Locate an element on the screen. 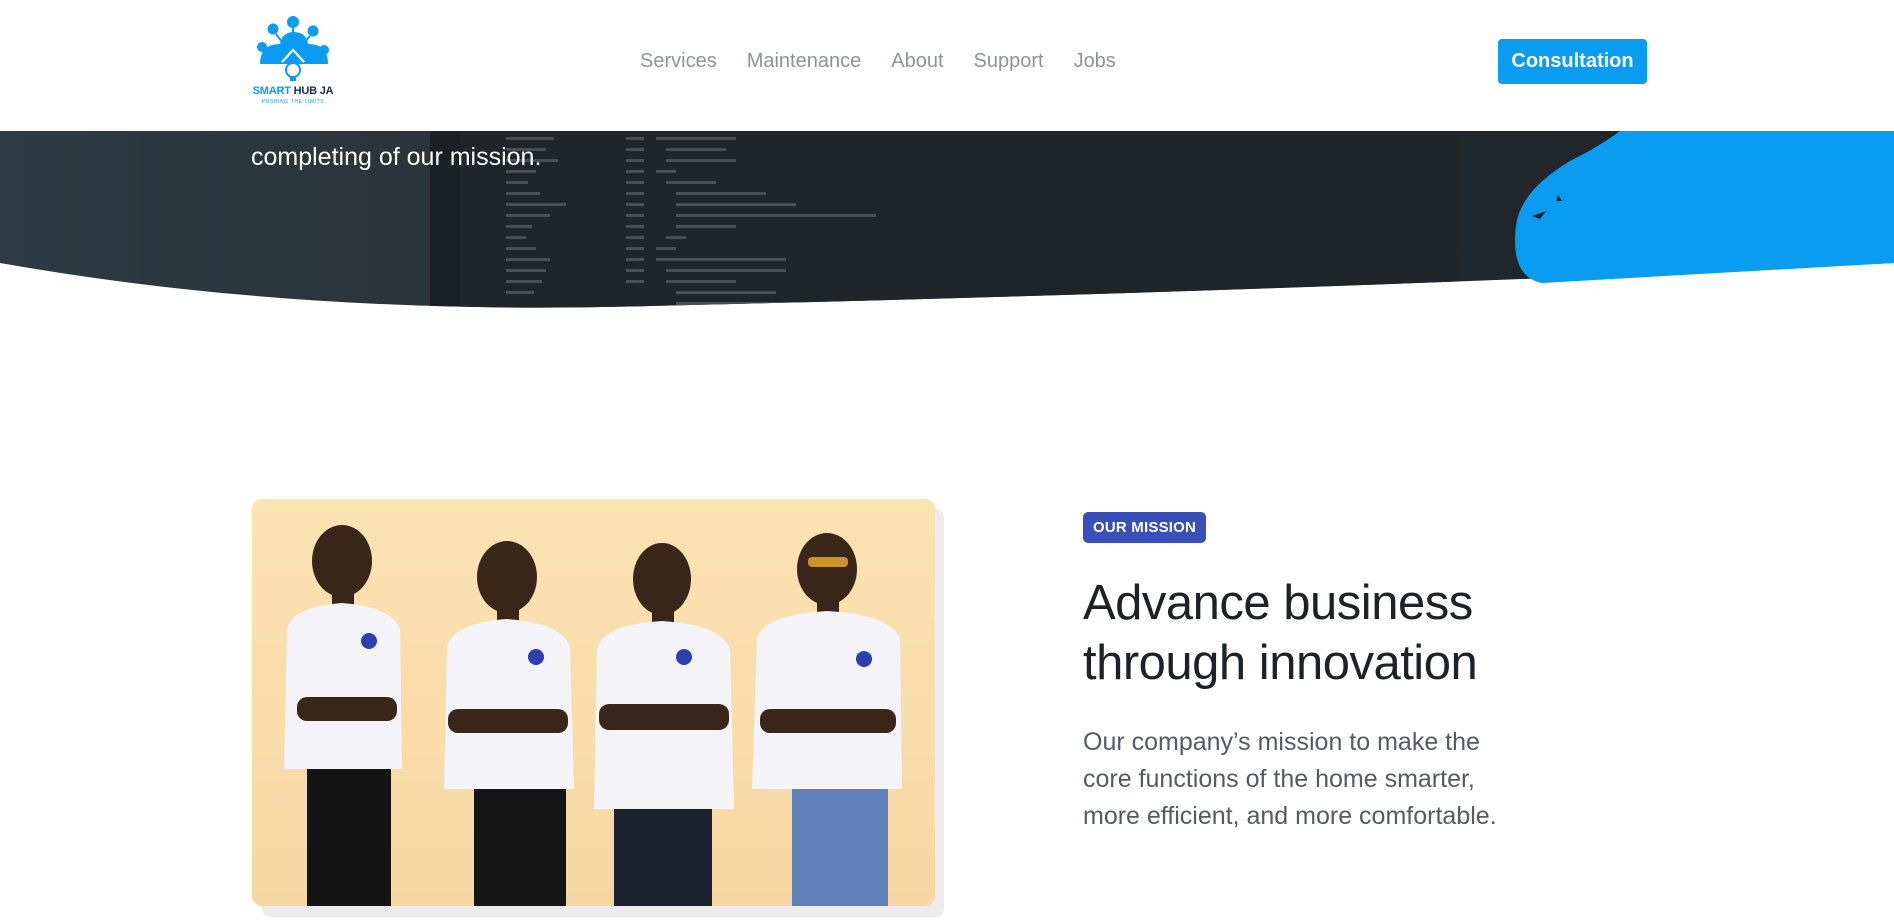 This screenshot has height=923, width=1894. mission-title: Advance business through innovation is located at coordinates (1280, 633).